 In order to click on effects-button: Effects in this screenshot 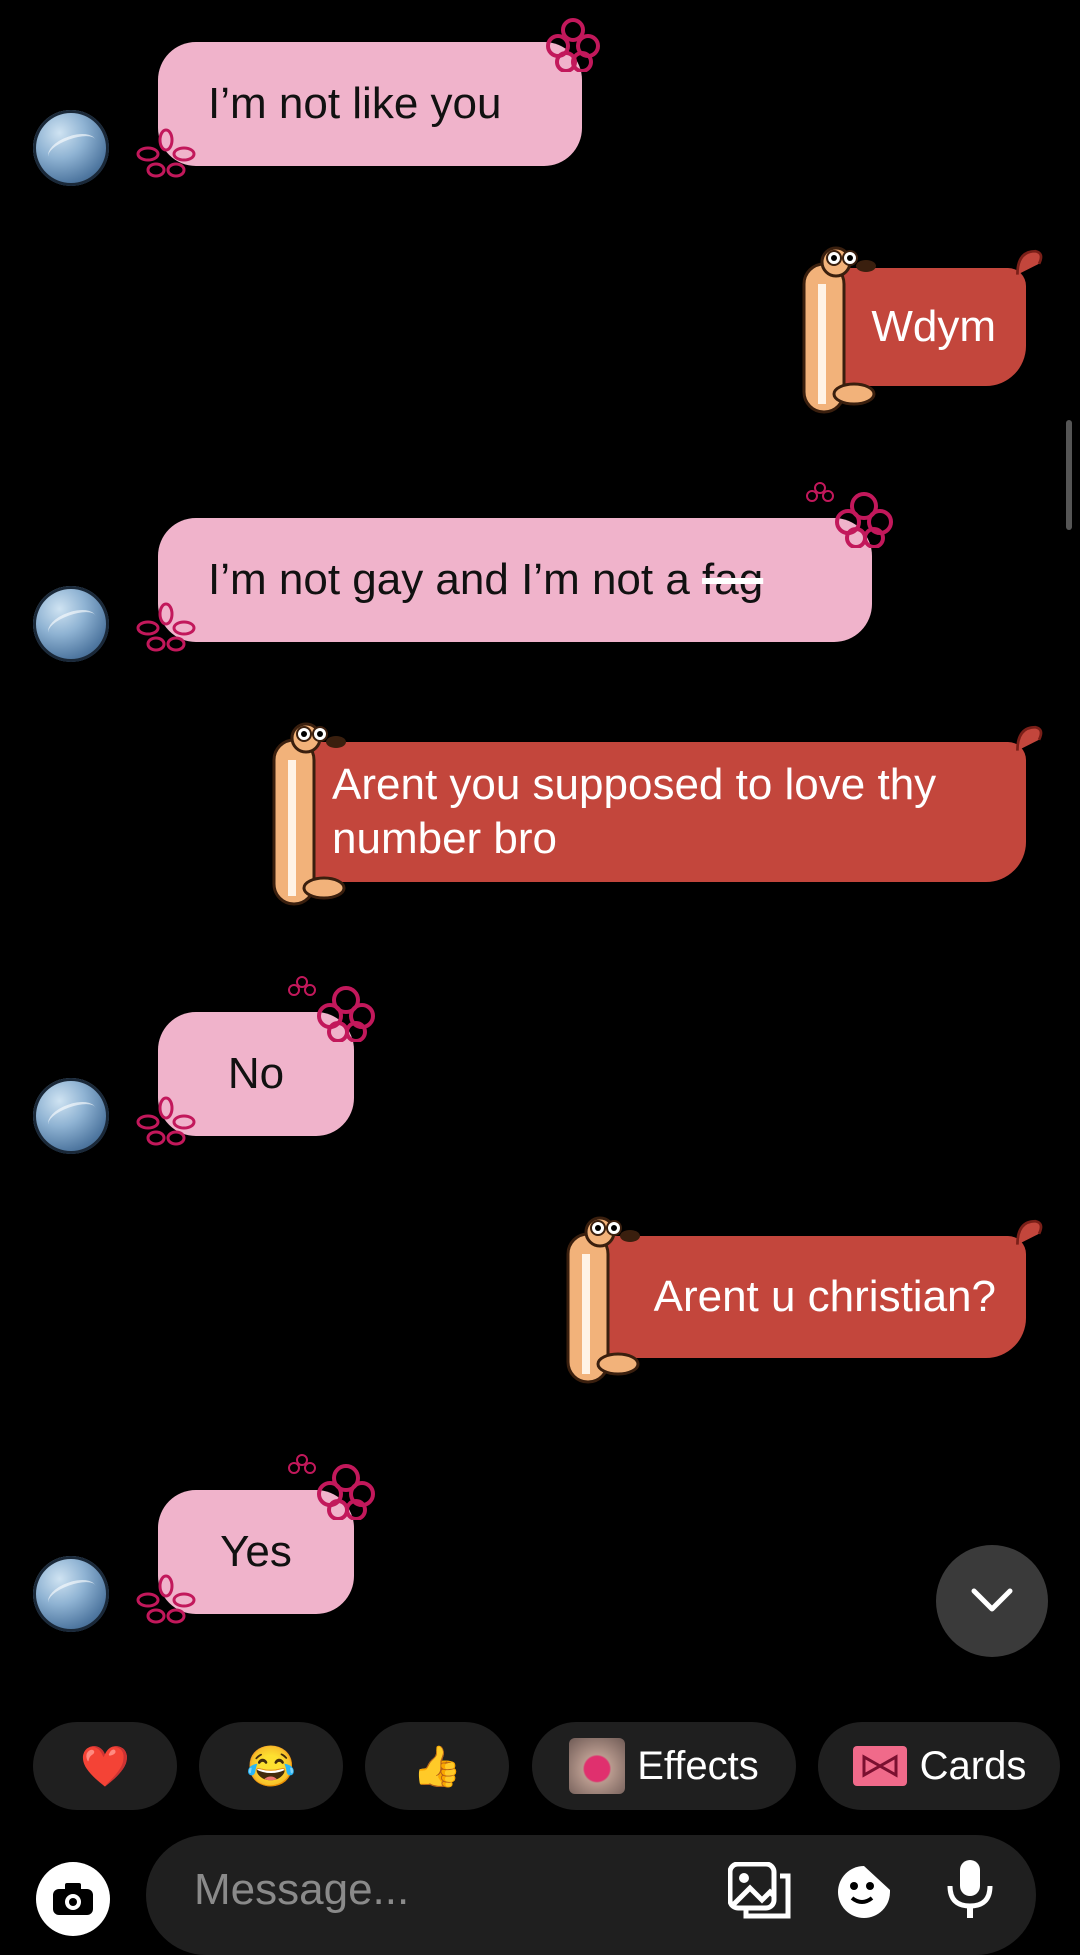, I will do `click(664, 1766)`.